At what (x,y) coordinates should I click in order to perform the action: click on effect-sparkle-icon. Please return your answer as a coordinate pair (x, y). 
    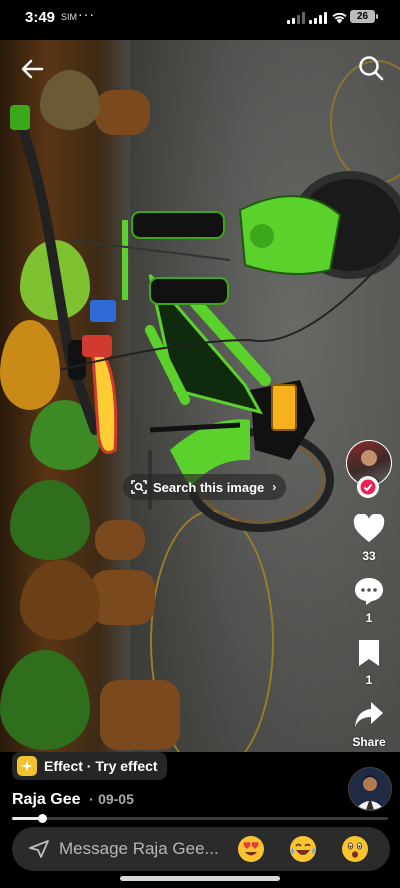
    Looking at the image, I should click on (27, 766).